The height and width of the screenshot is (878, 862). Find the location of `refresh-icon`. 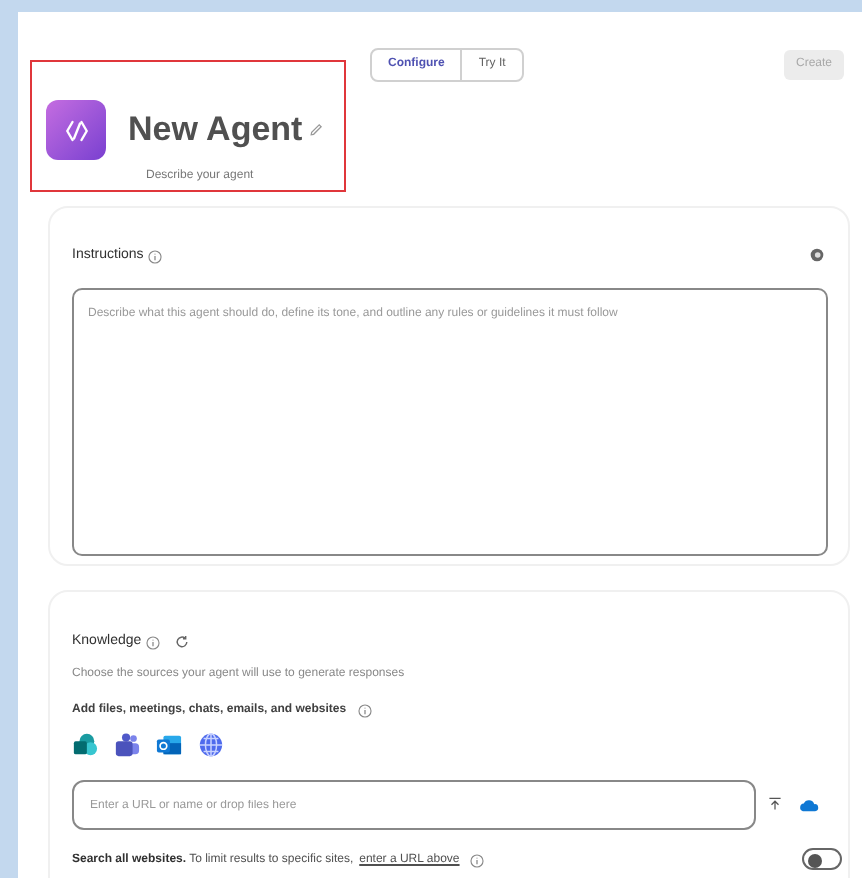

refresh-icon is located at coordinates (181, 642).